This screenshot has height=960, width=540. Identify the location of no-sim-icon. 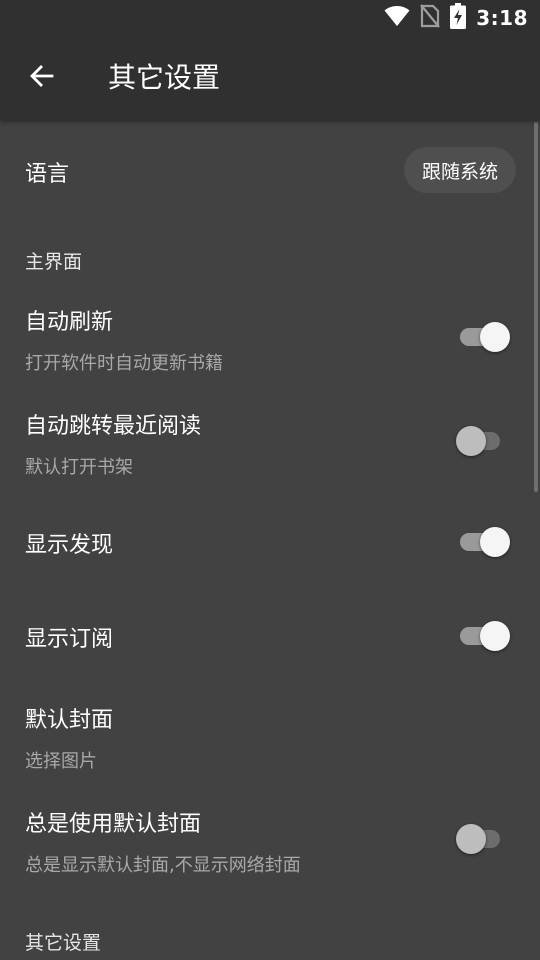
(430, 18).